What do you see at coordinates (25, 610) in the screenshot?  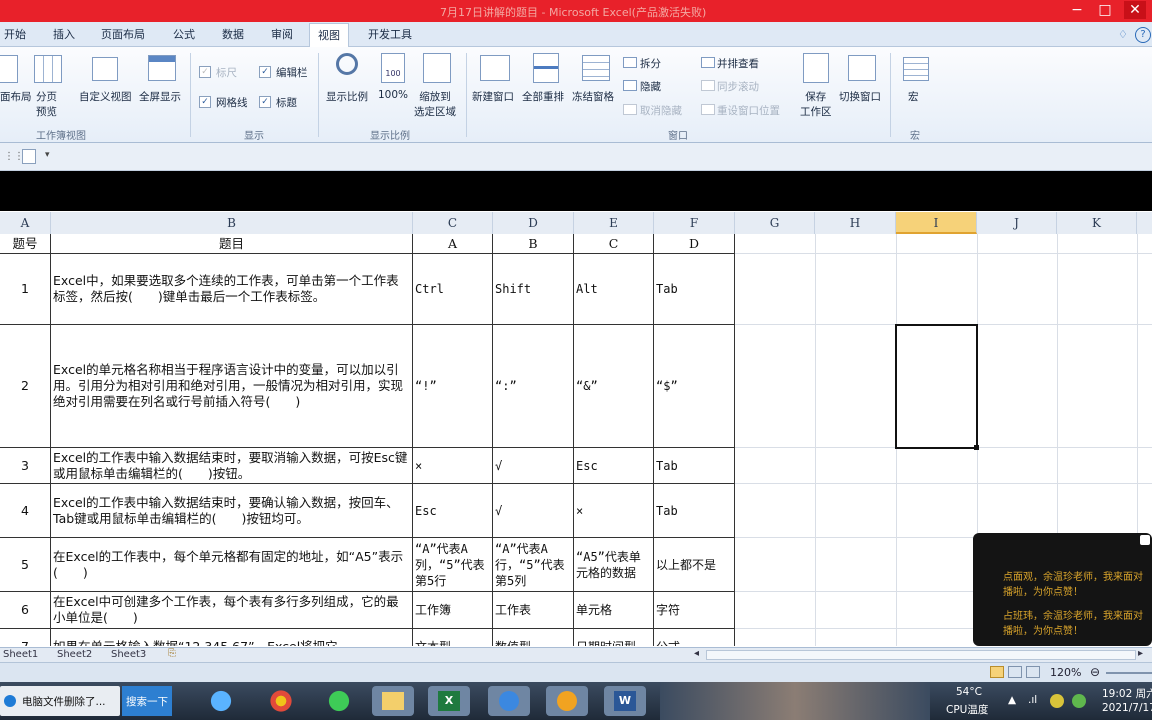 I see `table-cell: 6` at bounding box center [25, 610].